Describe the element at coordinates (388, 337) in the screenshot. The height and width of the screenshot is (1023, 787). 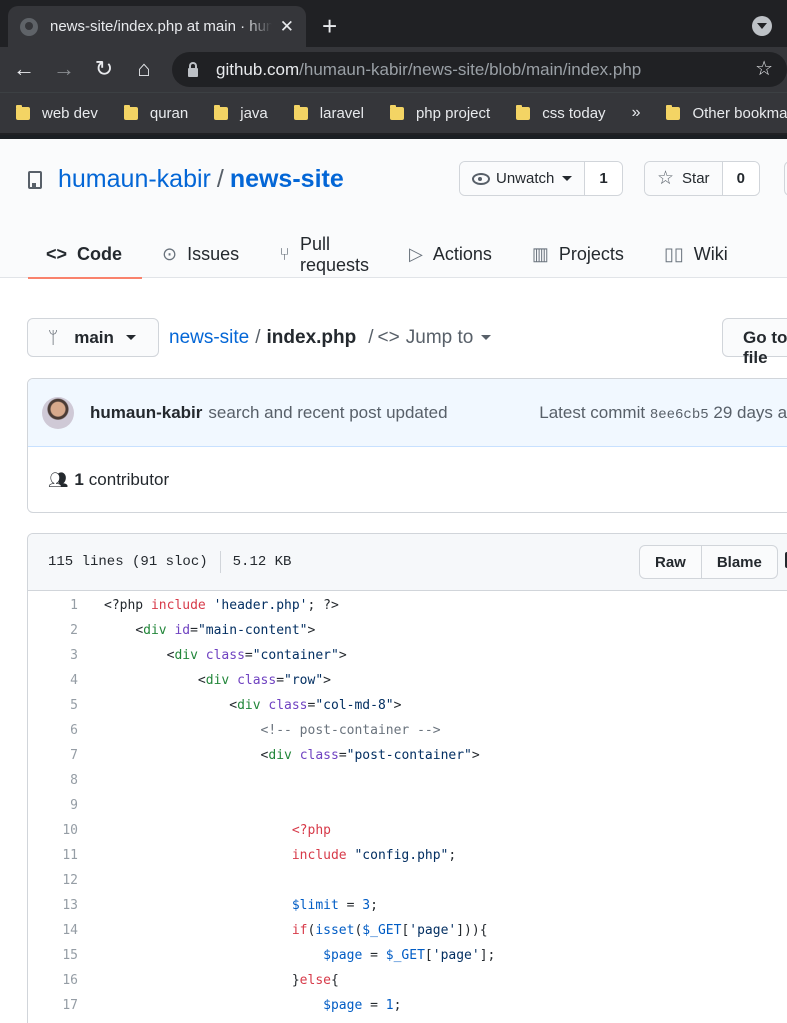
I see `code-icon: <>` at that location.